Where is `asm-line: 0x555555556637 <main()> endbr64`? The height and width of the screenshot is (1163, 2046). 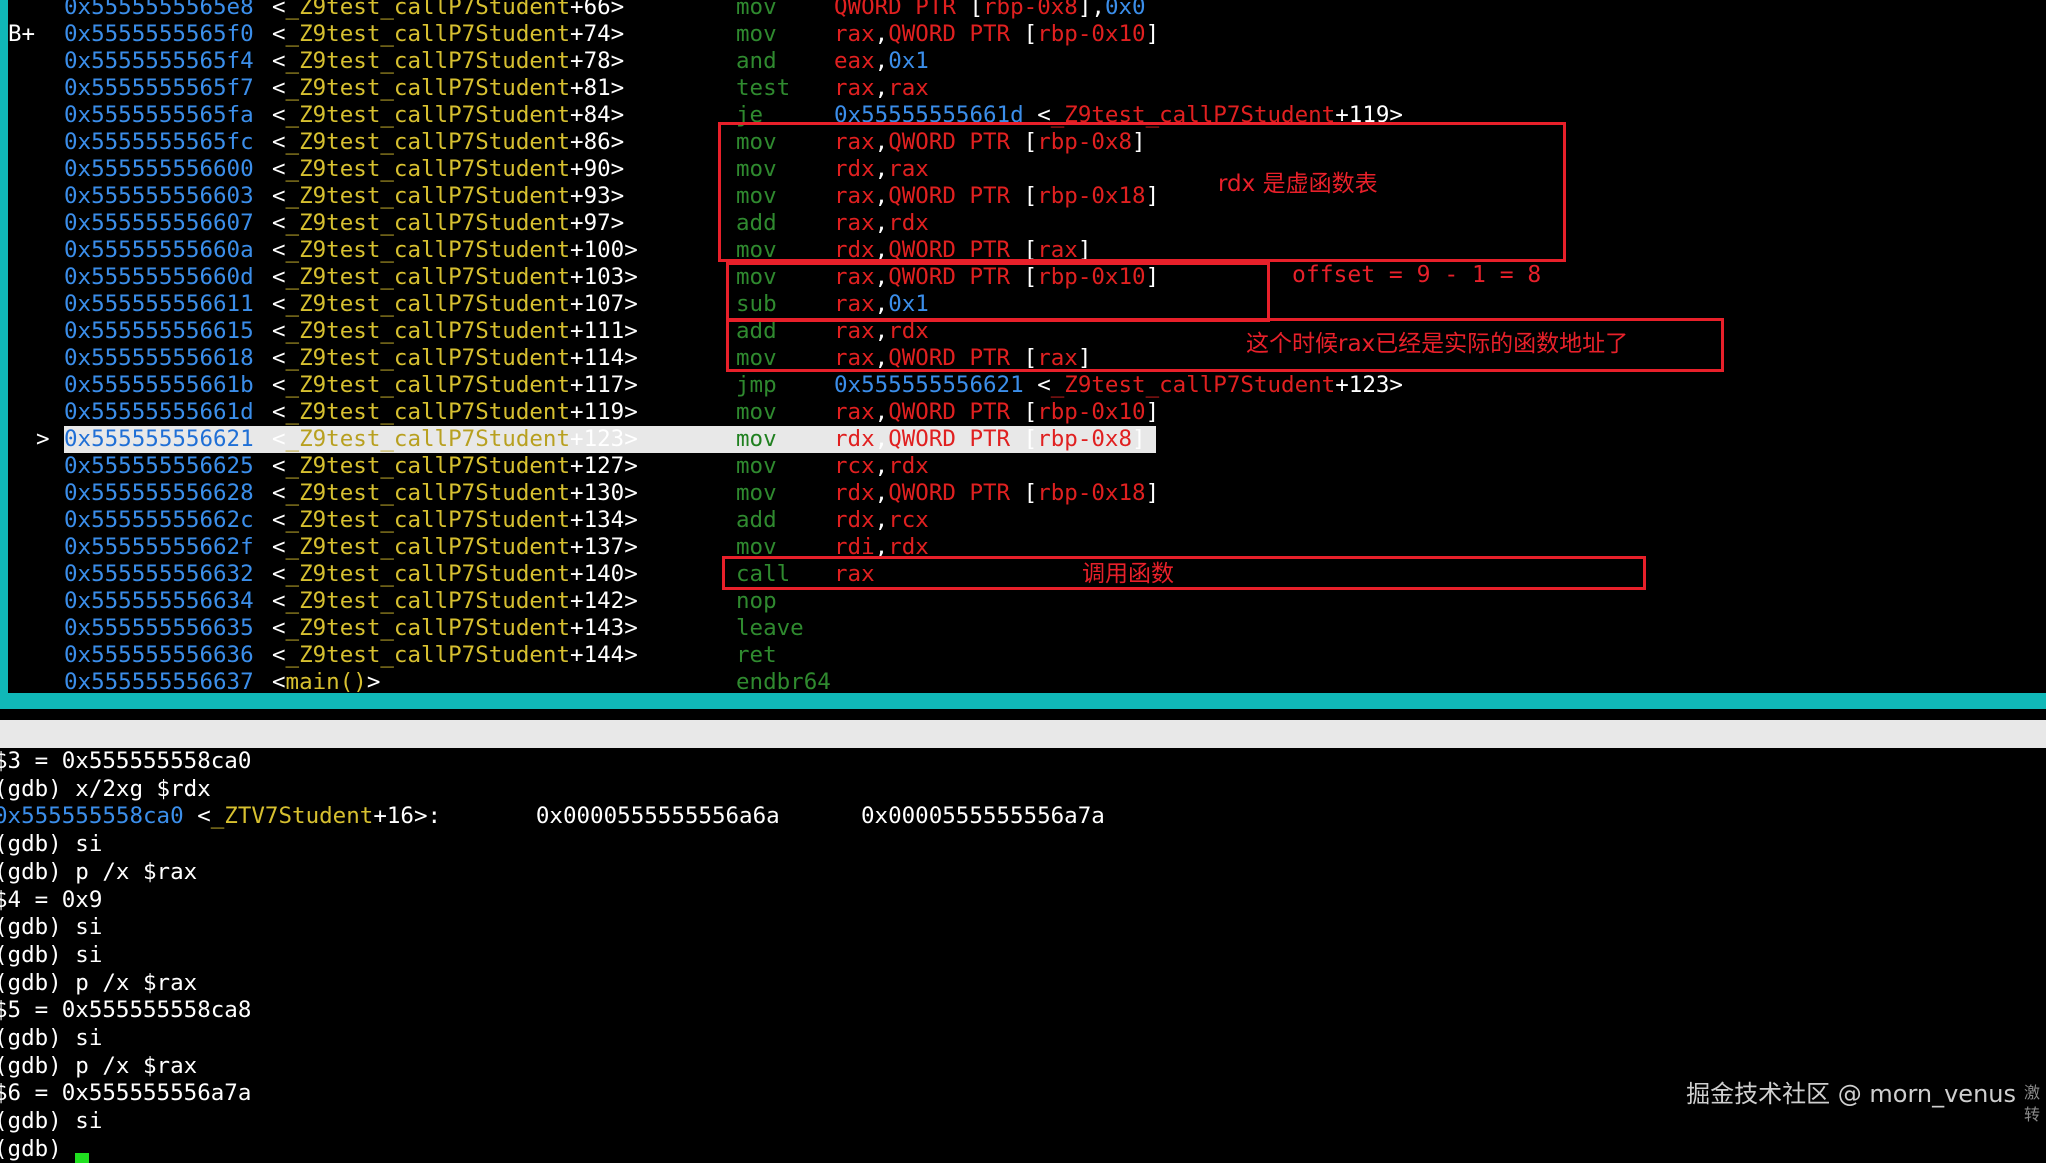
asm-line: 0x555555556637 <main()> endbr64 is located at coordinates (1023, 681).